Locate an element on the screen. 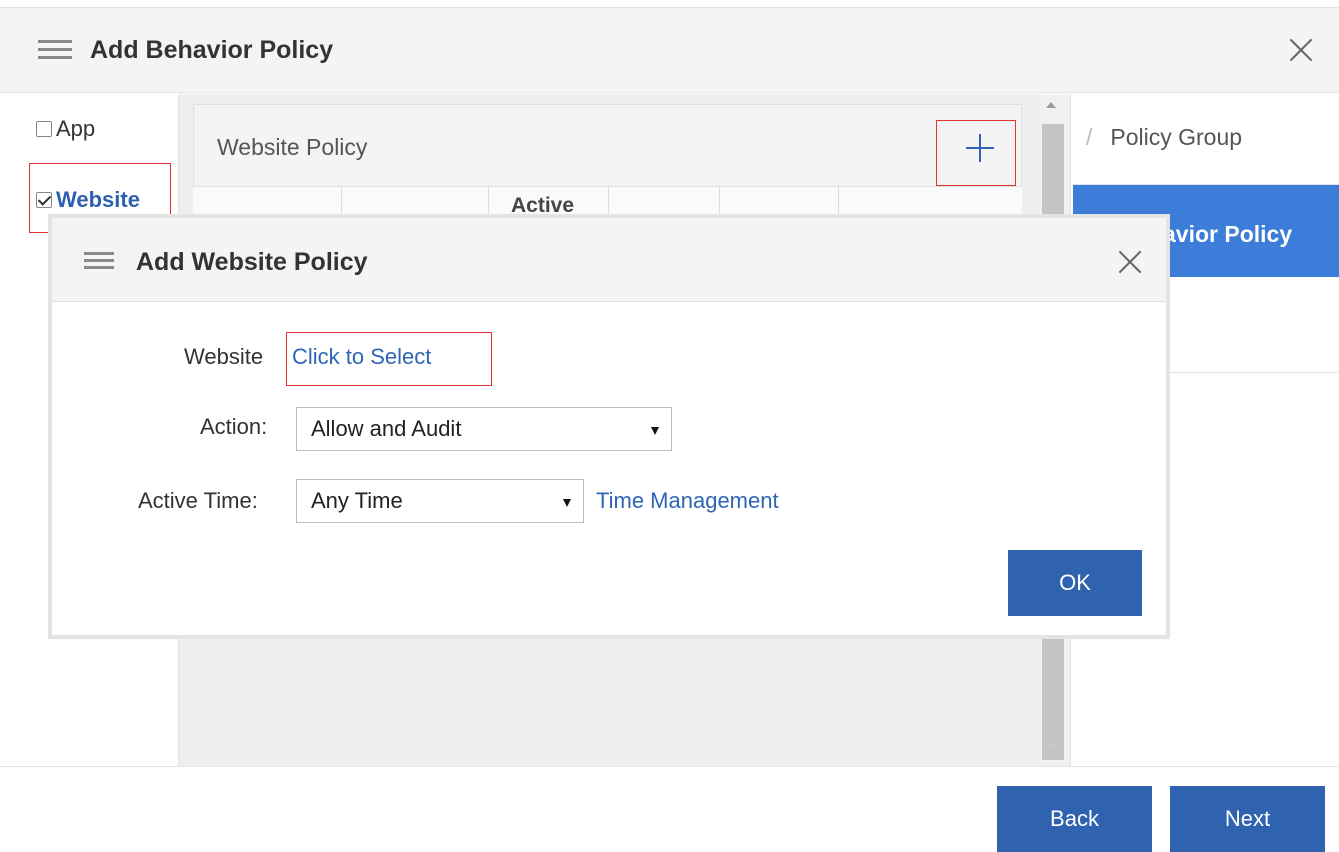 The image size is (1339, 852). app-checkbox is located at coordinates (44, 129).